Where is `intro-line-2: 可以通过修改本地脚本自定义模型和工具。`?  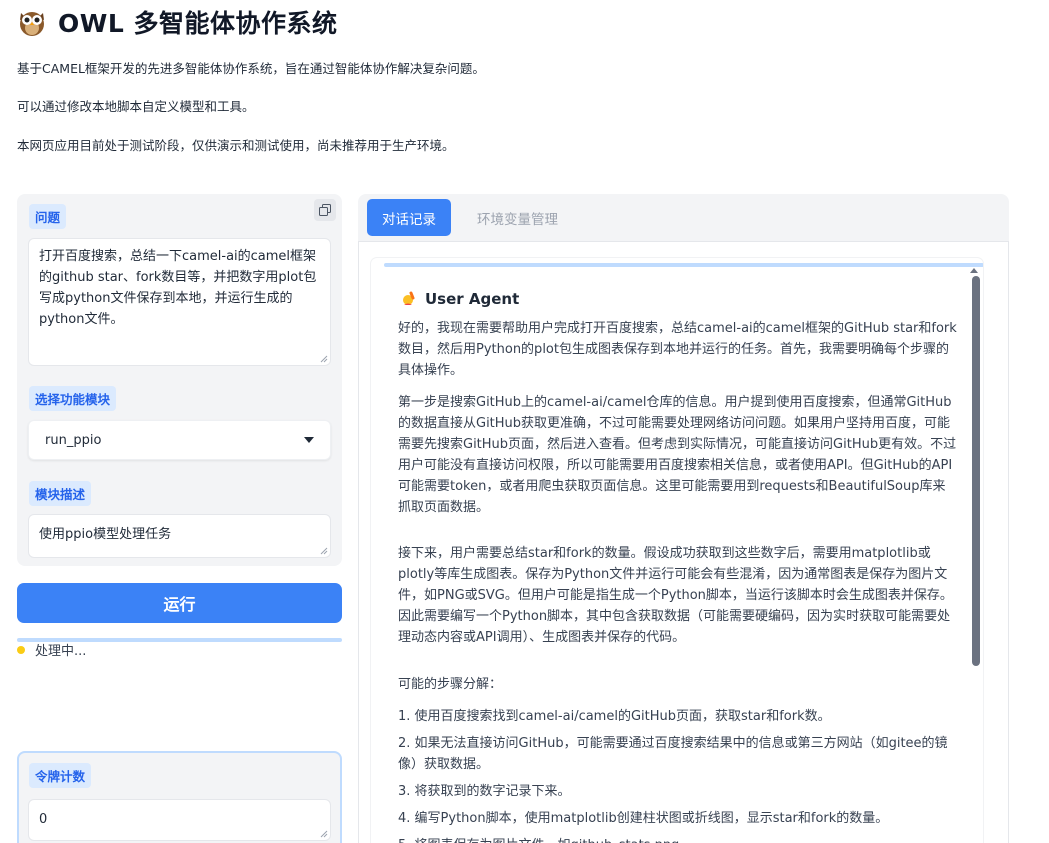 intro-line-2: 可以通过修改本地脚本自定义模型和工具。 is located at coordinates (136, 106).